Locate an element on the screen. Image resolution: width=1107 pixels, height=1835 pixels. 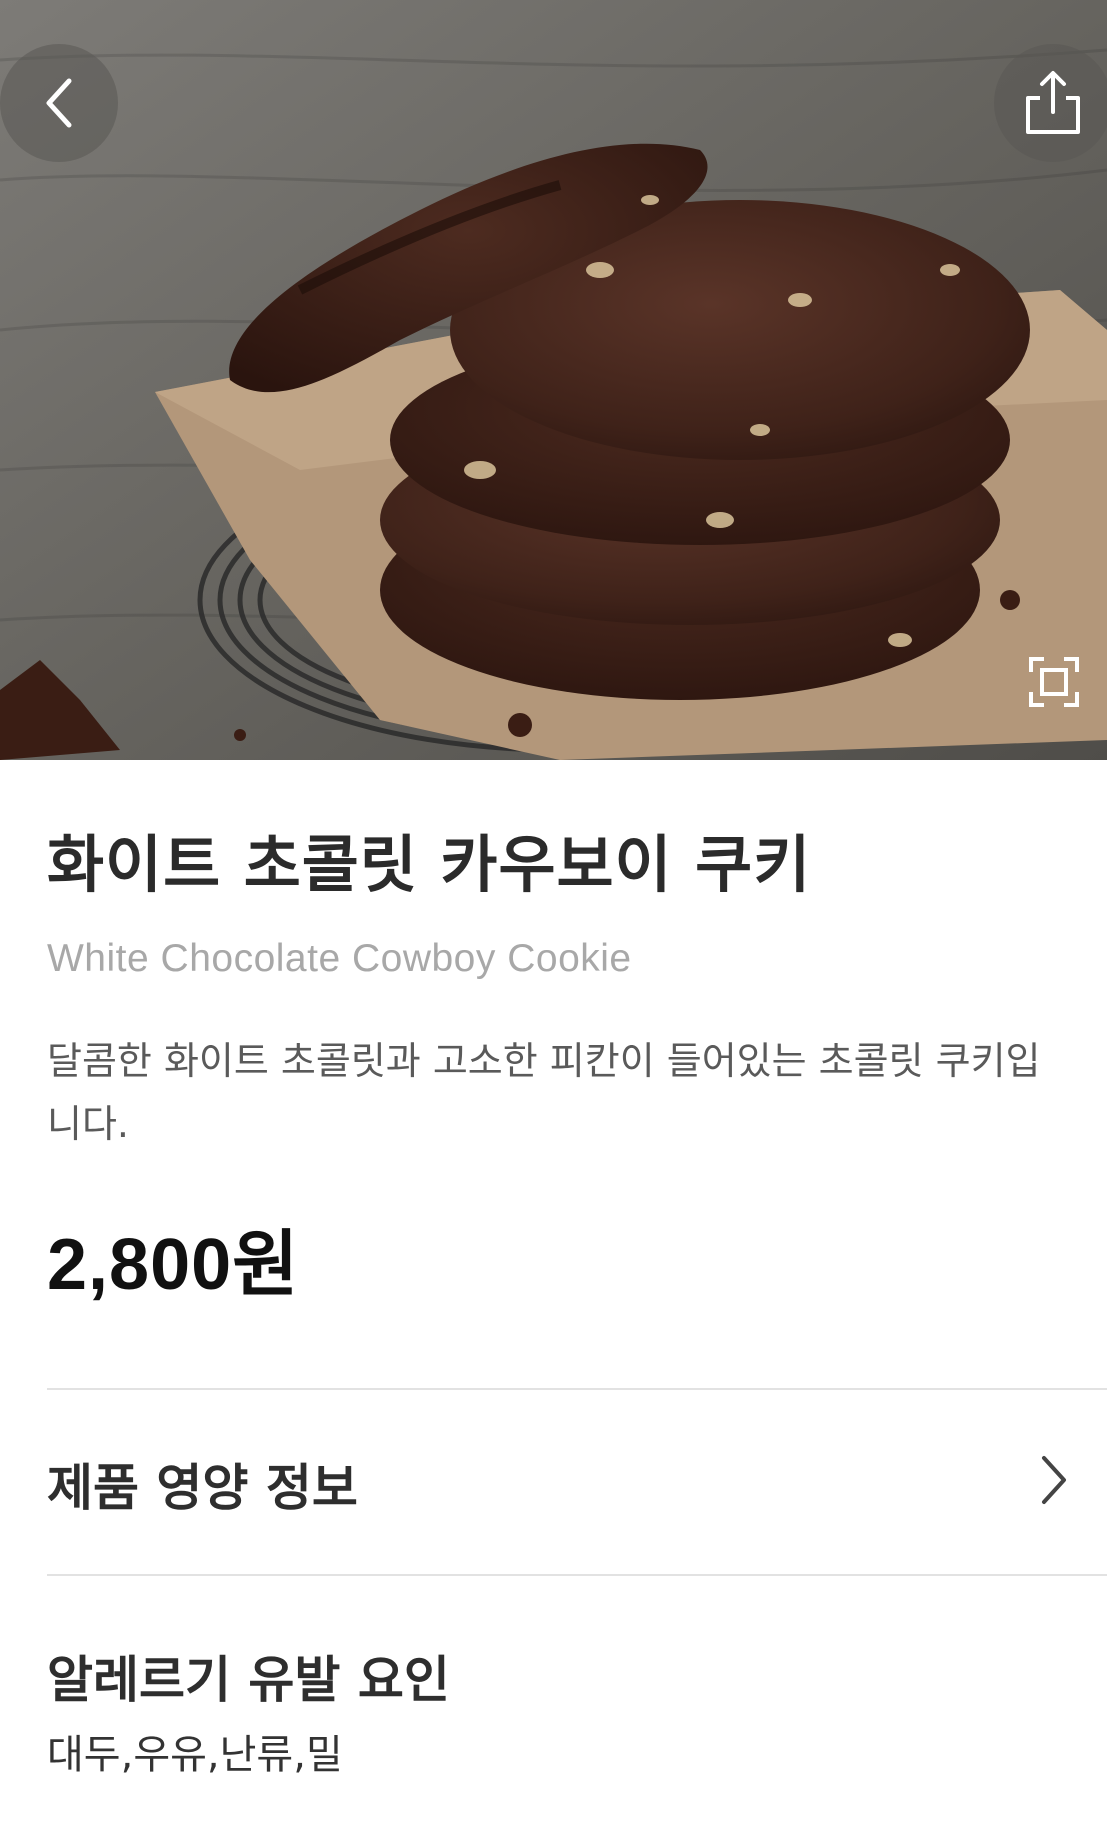
chevron-left-icon is located at coordinates (59, 103).